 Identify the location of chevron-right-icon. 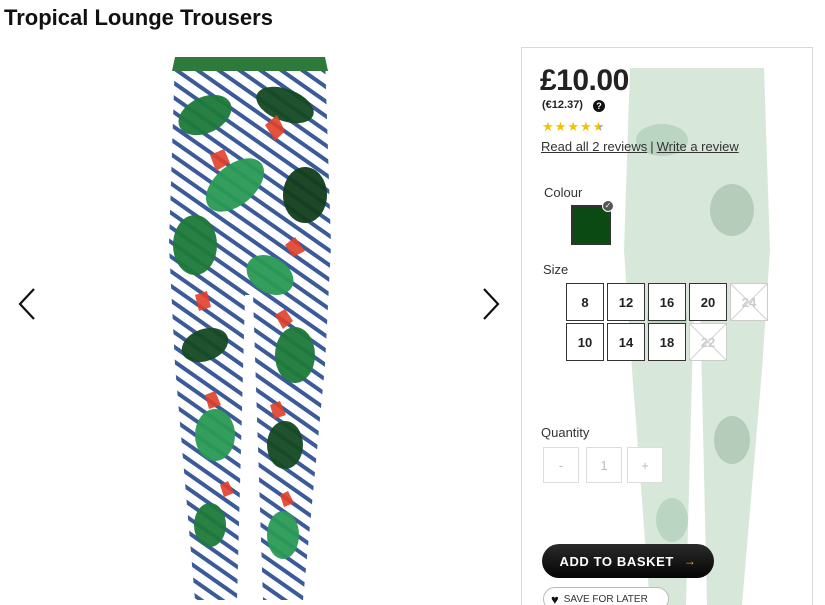
(491, 304).